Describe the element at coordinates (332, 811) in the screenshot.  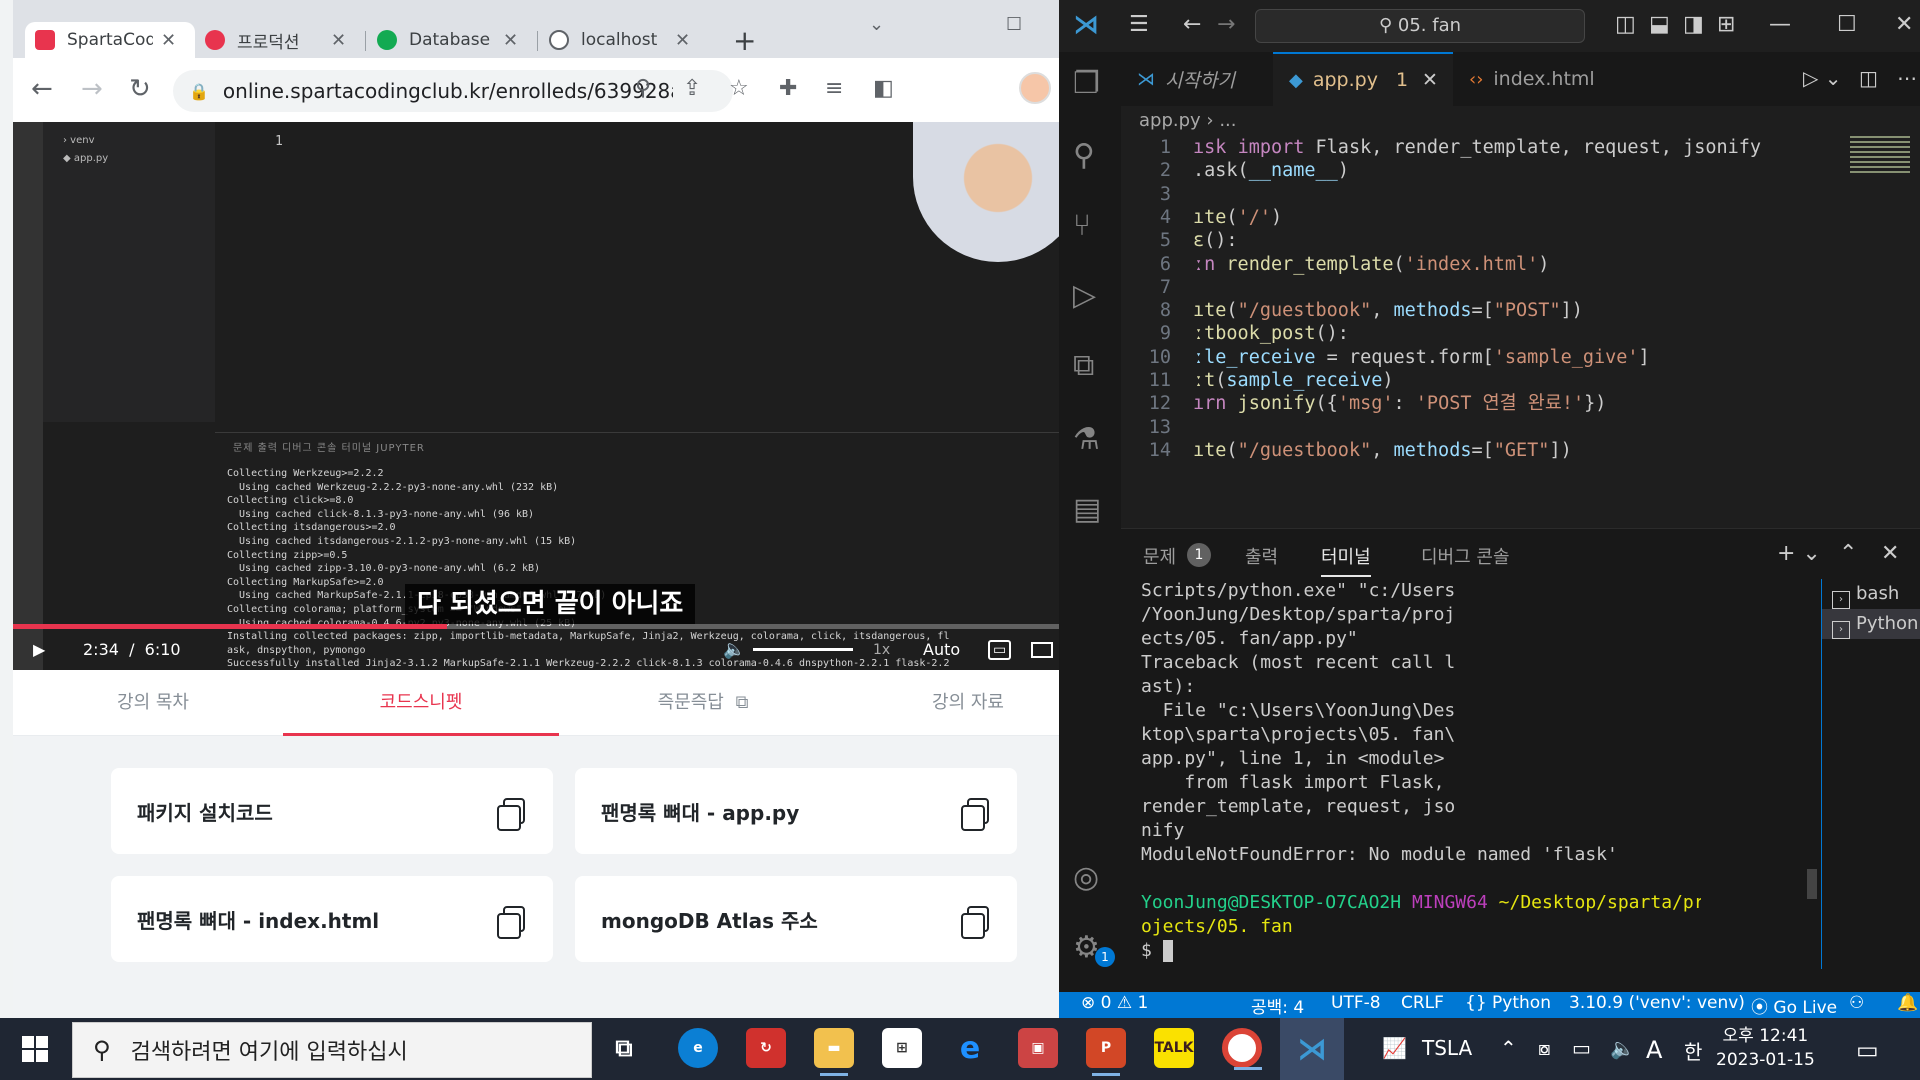
I see `snippet-card-package-install: 패키지 설치코드` at that location.